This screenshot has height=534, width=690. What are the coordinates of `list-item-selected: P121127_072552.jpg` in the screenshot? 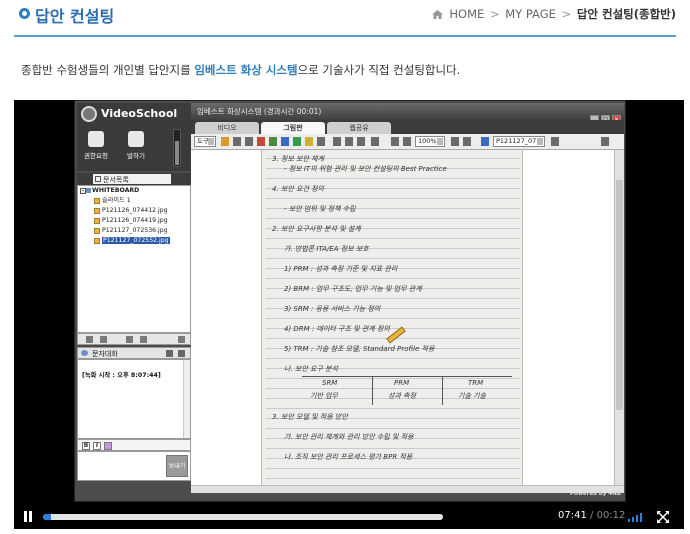 It's located at (134, 241).